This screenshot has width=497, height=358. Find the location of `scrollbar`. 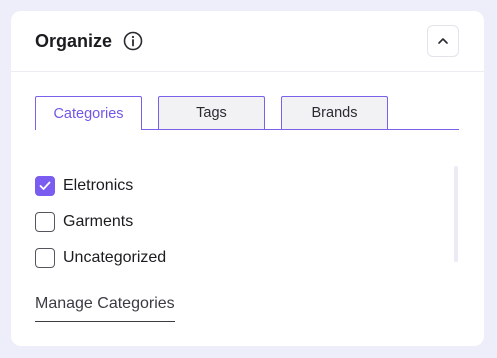

scrollbar is located at coordinates (456, 214).